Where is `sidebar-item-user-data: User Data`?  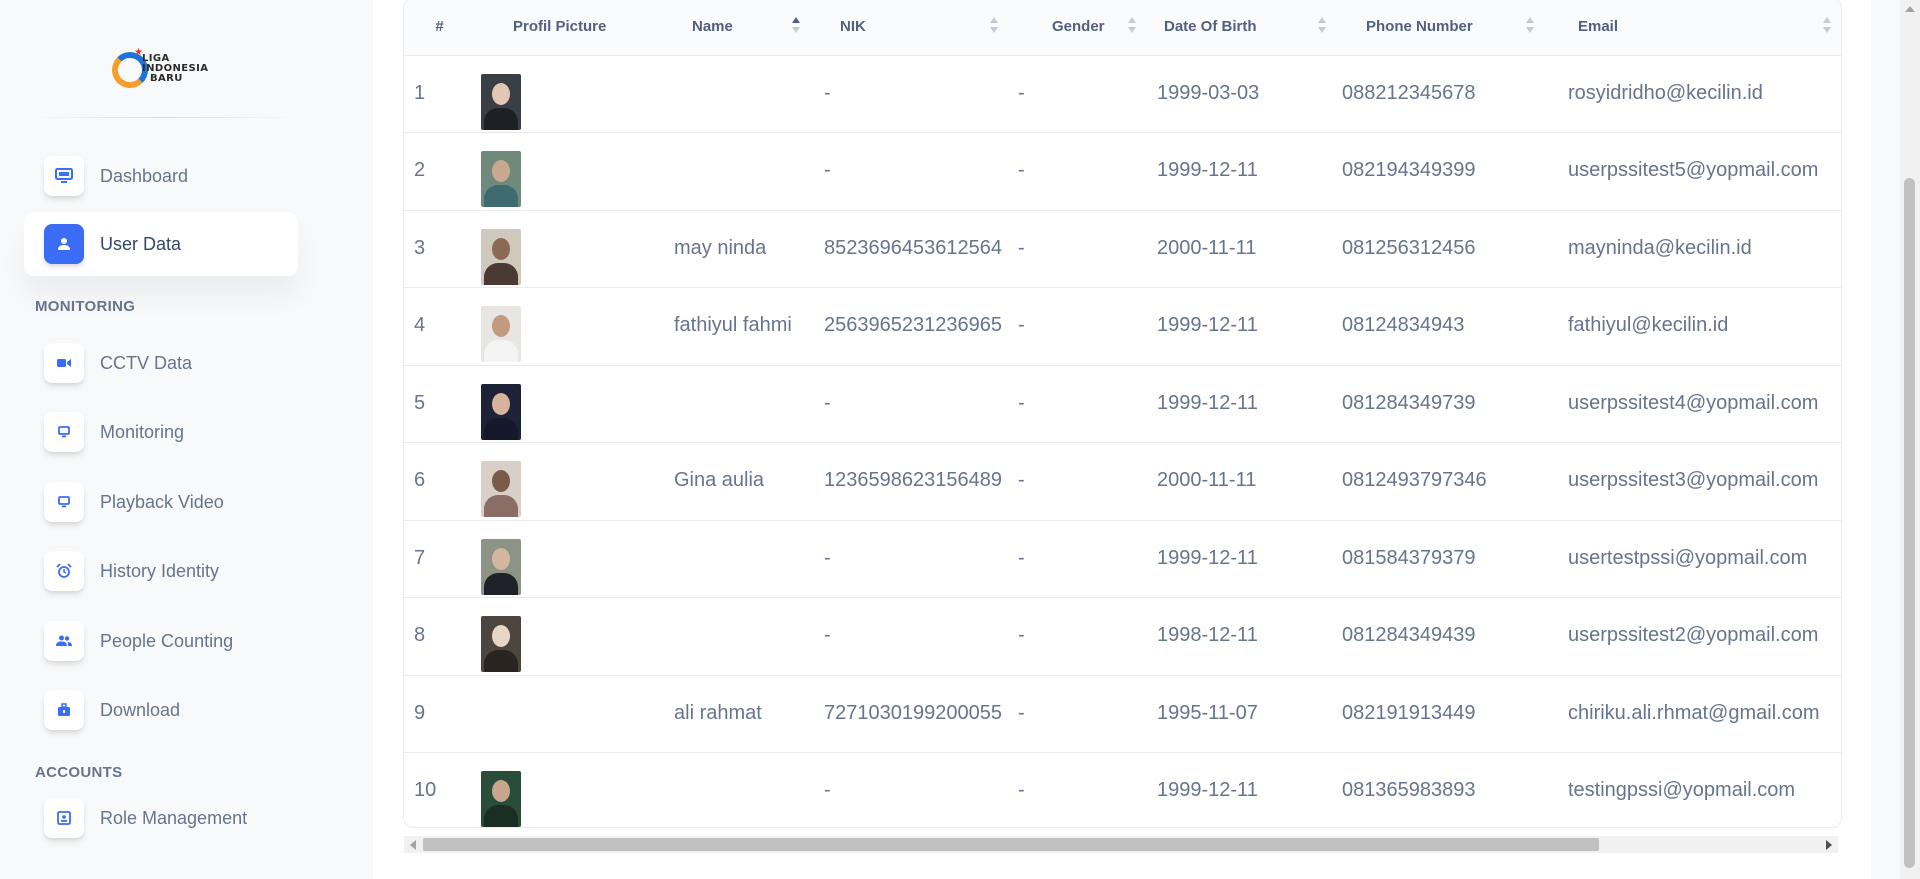
sidebar-item-user-data: User Data is located at coordinates (161, 244).